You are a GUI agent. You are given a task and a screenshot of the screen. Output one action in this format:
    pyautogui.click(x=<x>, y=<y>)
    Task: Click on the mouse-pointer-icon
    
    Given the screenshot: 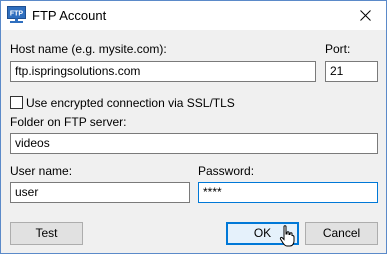 What is the action you would take?
    pyautogui.click(x=287, y=236)
    